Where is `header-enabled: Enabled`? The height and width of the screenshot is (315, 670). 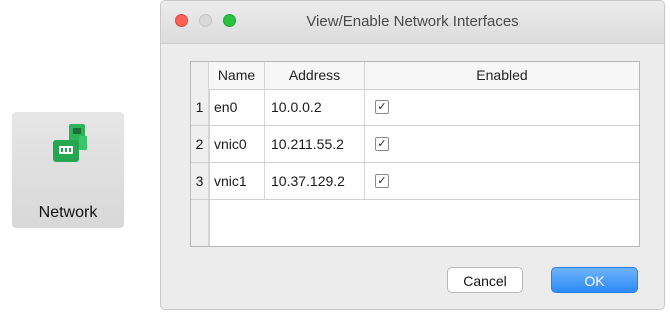
header-enabled: Enabled is located at coordinates (502, 75).